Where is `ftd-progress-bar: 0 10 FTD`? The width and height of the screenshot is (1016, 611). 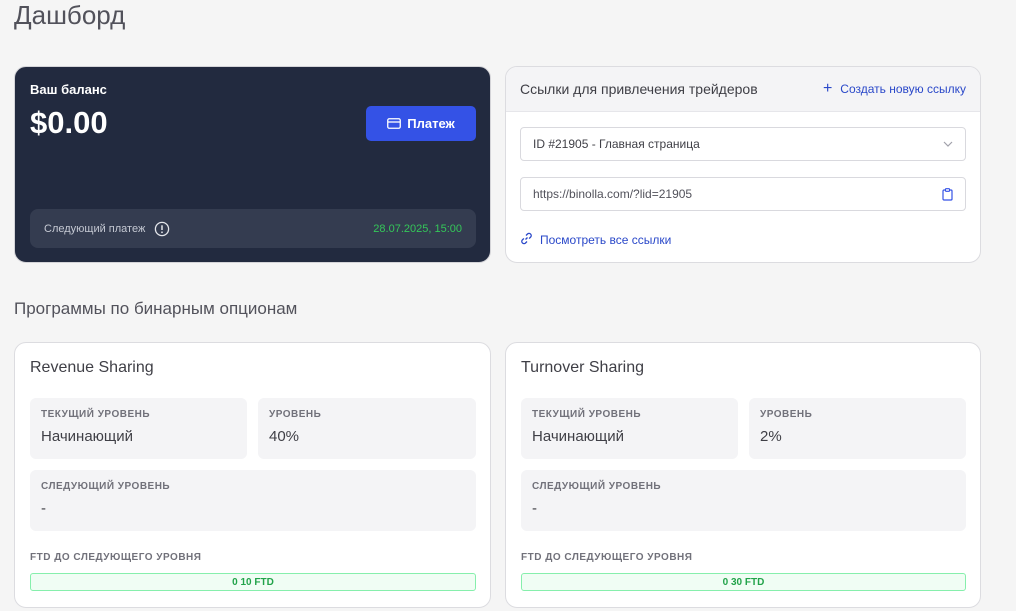 ftd-progress-bar: 0 10 FTD is located at coordinates (253, 582).